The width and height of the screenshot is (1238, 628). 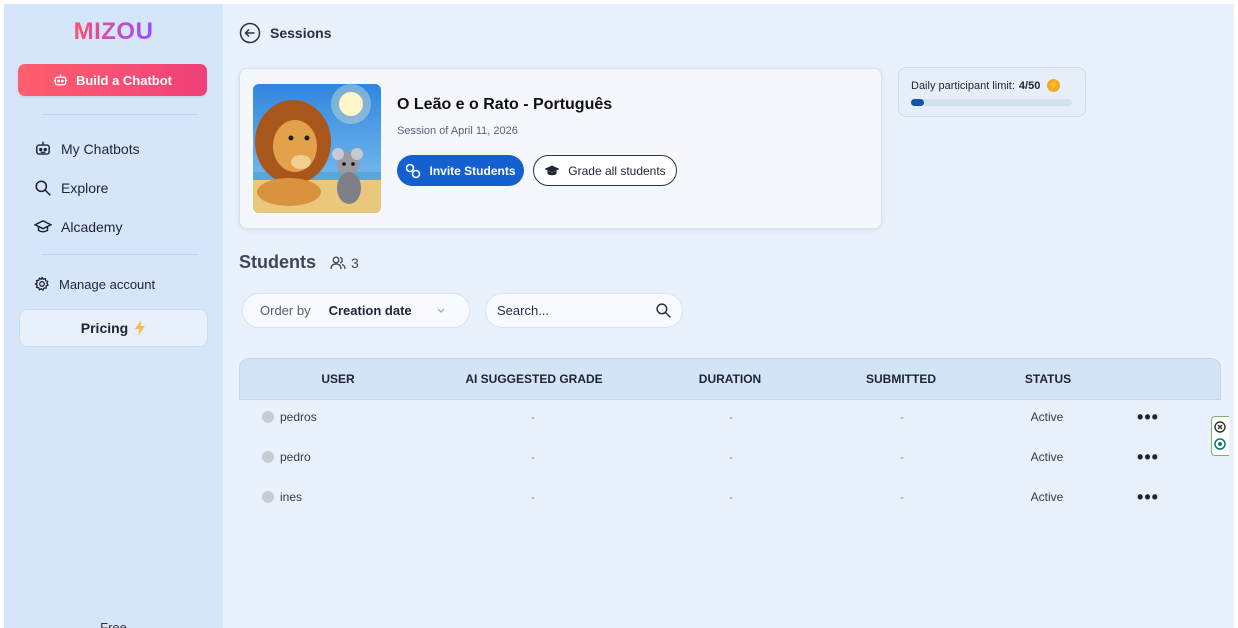 What do you see at coordinates (301, 33) in the screenshot?
I see `breadcrumb: Sessions` at bounding box center [301, 33].